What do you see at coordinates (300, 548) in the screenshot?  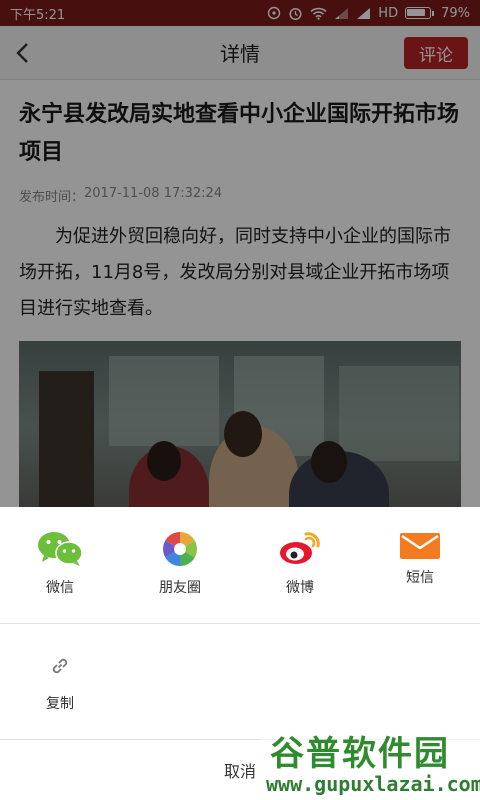 I see `weibo-icon` at bounding box center [300, 548].